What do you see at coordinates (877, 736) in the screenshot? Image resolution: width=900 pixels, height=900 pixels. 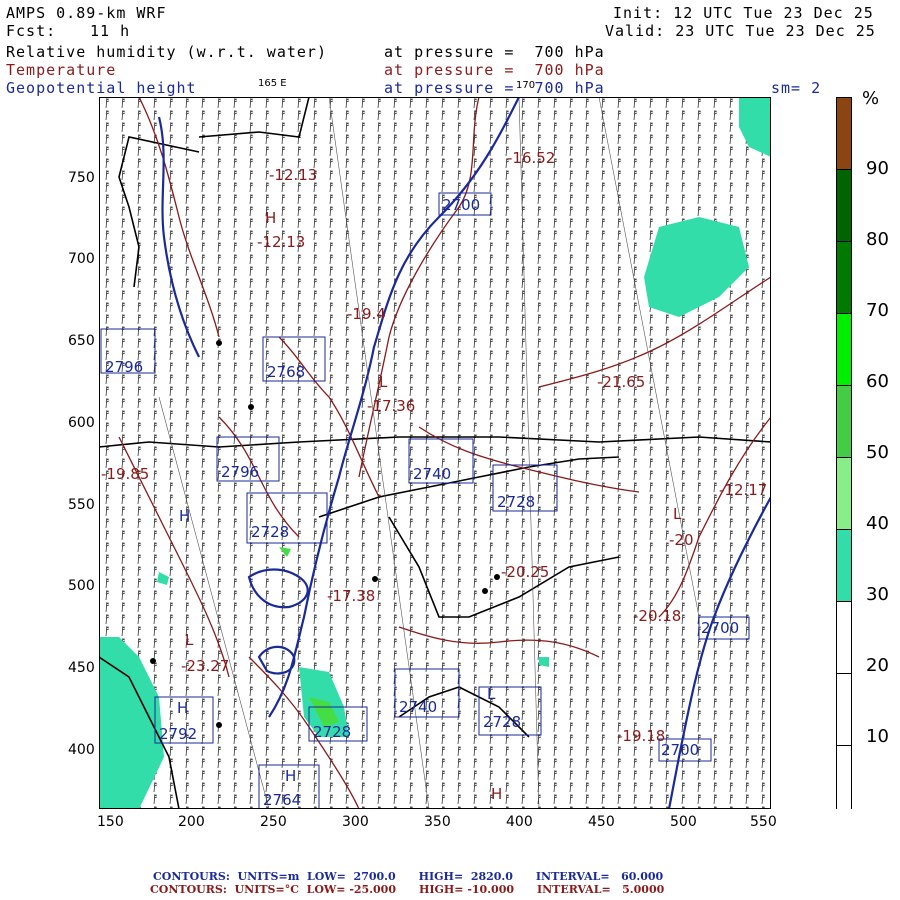 I see `colorbar-label-10: 10` at bounding box center [877, 736].